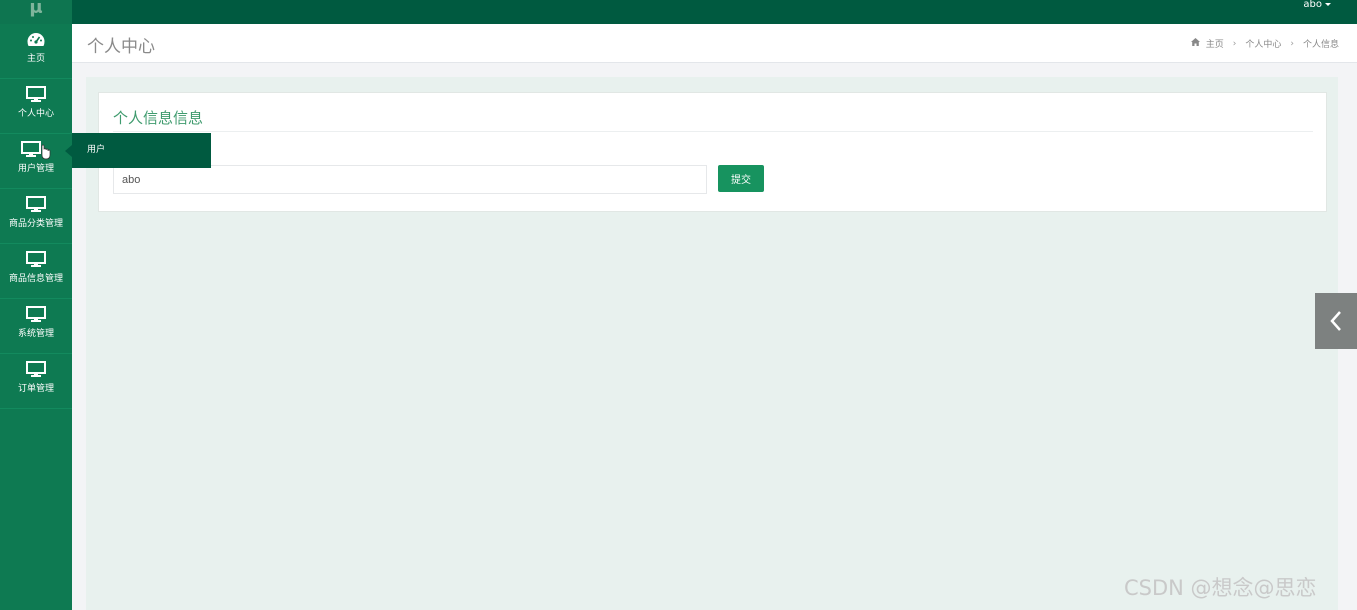 The width and height of the screenshot is (1357, 610). I want to click on sidebar-item-category-management: 商品分类管理, so click(36, 216).